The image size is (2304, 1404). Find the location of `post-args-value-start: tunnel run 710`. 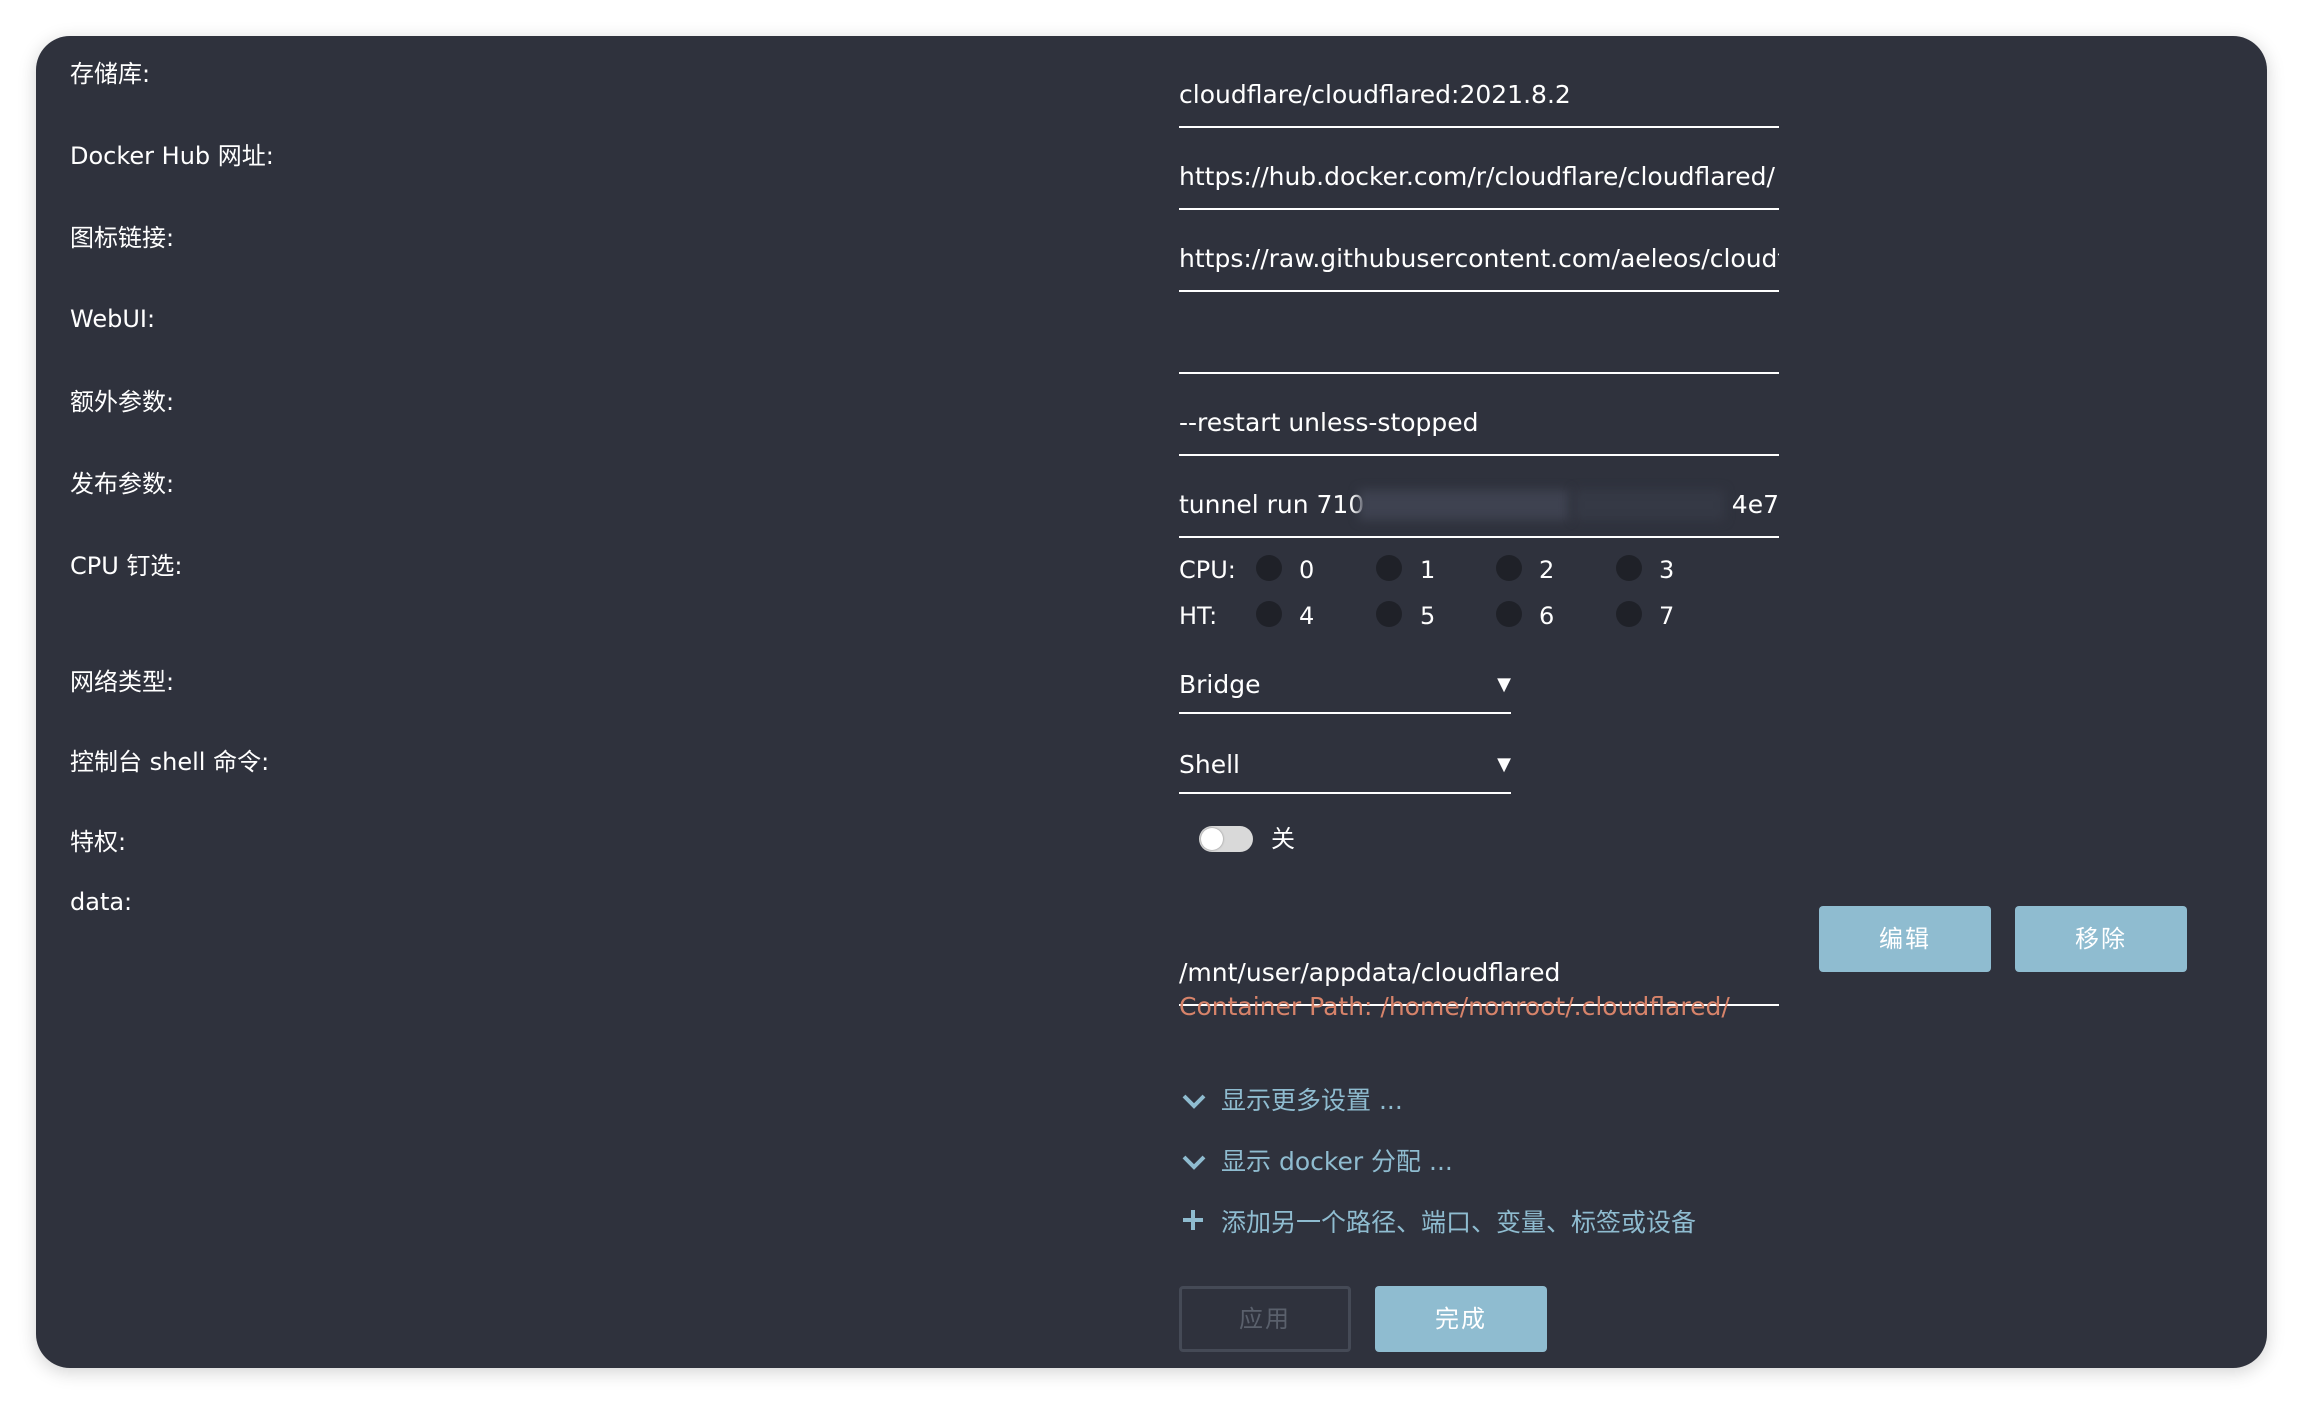

post-args-value-start: tunnel run 710 is located at coordinates (1272, 504).